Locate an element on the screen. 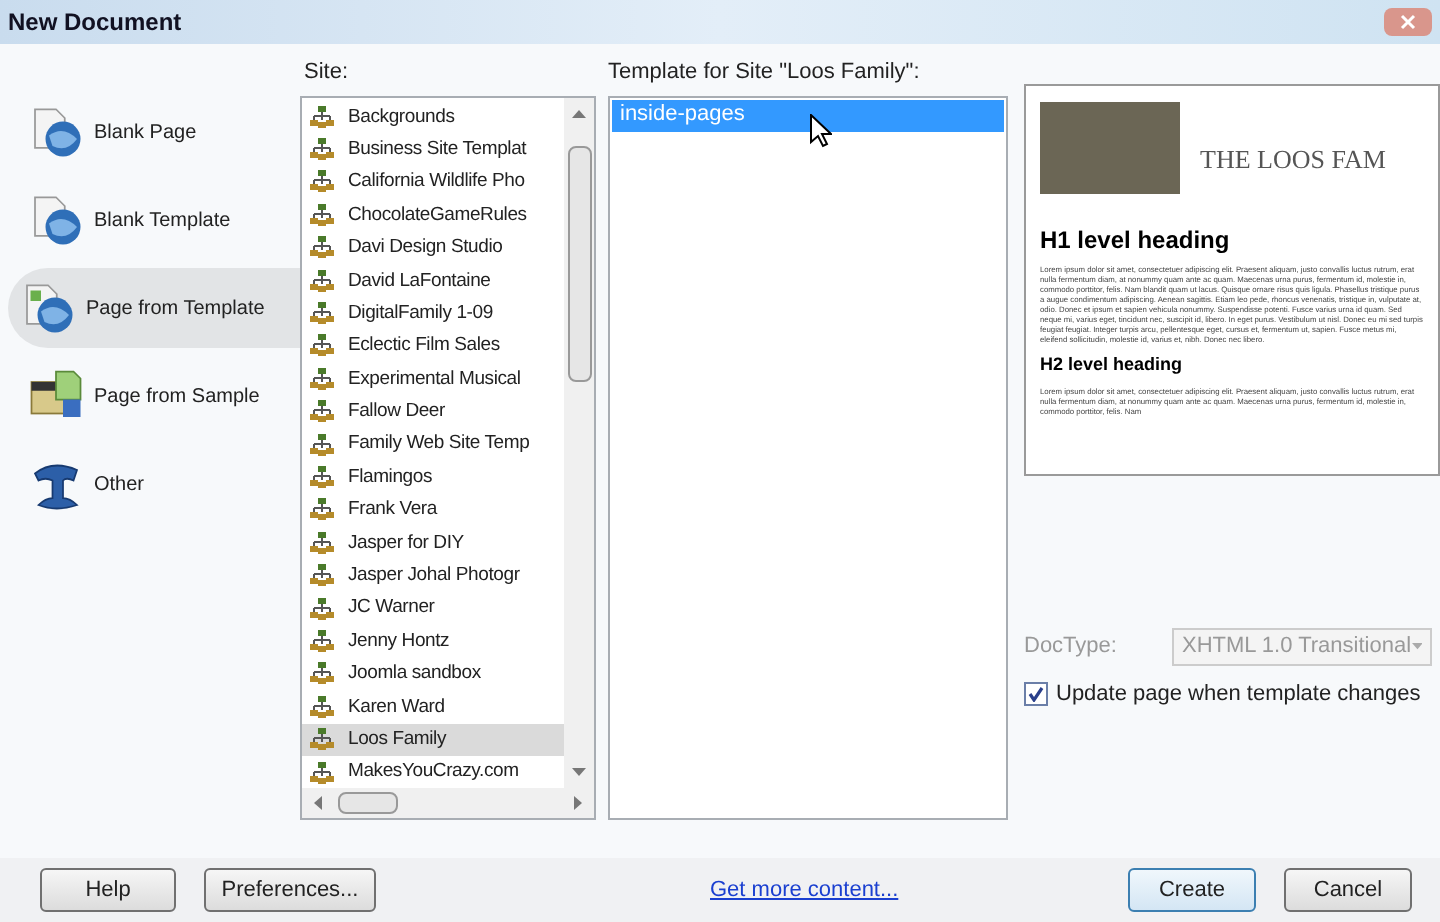 This screenshot has width=1440, height=922. site-name: David LaFontaine is located at coordinates (419, 281).